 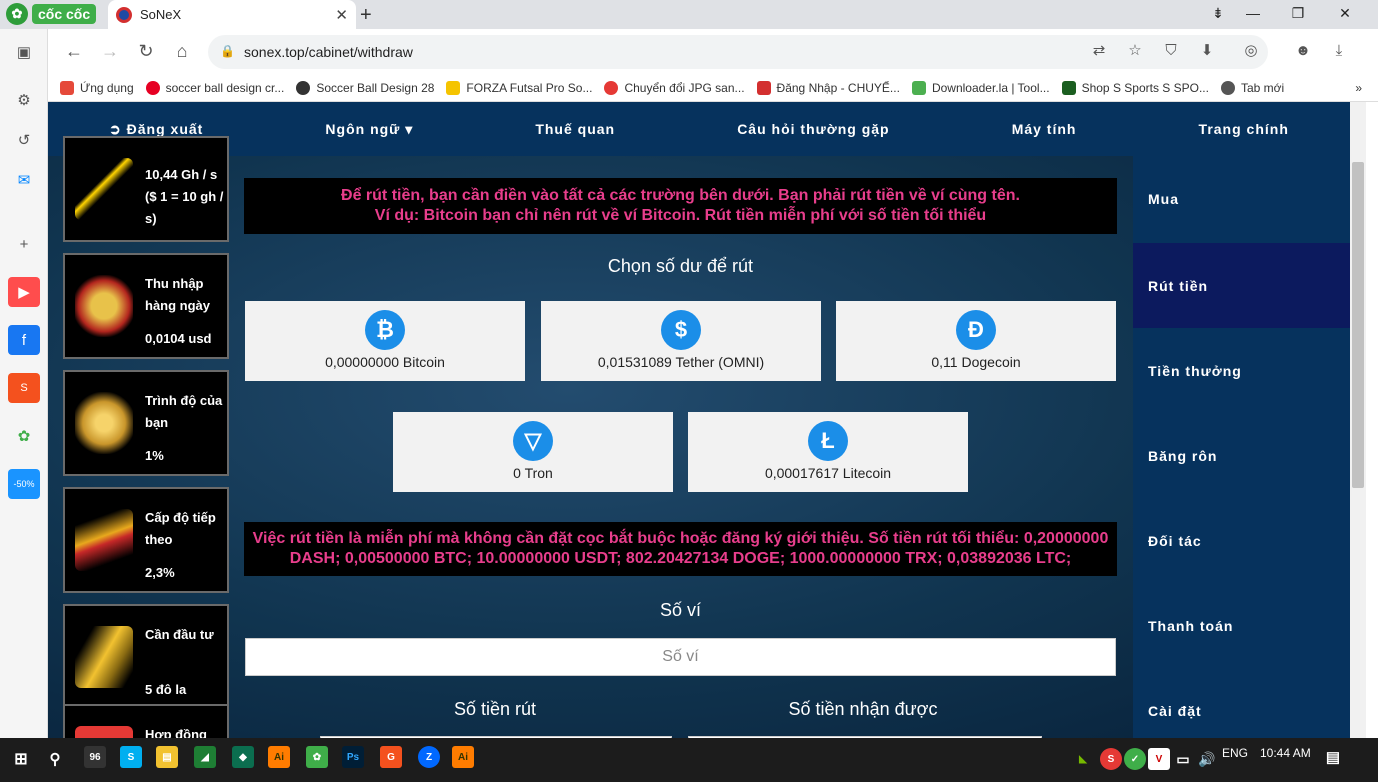 I want to click on sidebar-item-buy: Mua, so click(x=1241, y=198).